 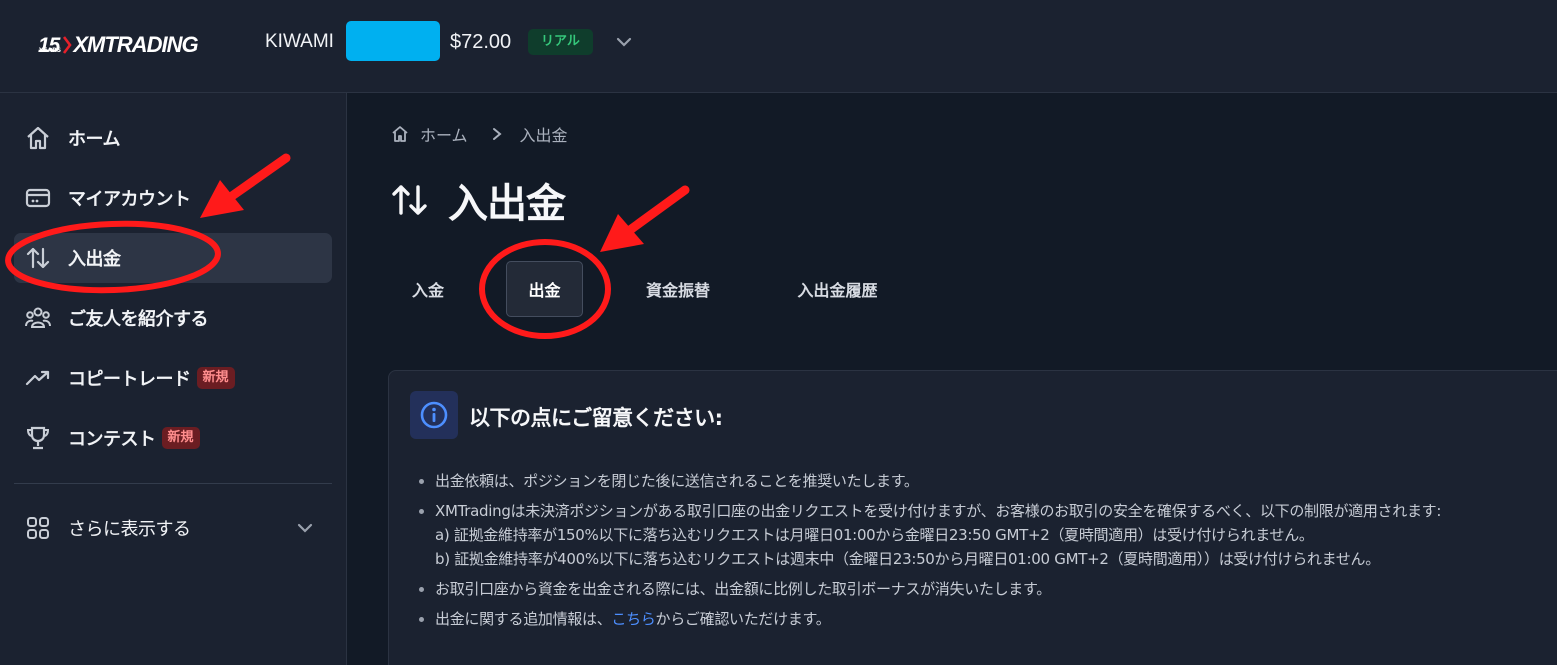 I want to click on logo-brand: XMTRADING, so click(x=135, y=44).